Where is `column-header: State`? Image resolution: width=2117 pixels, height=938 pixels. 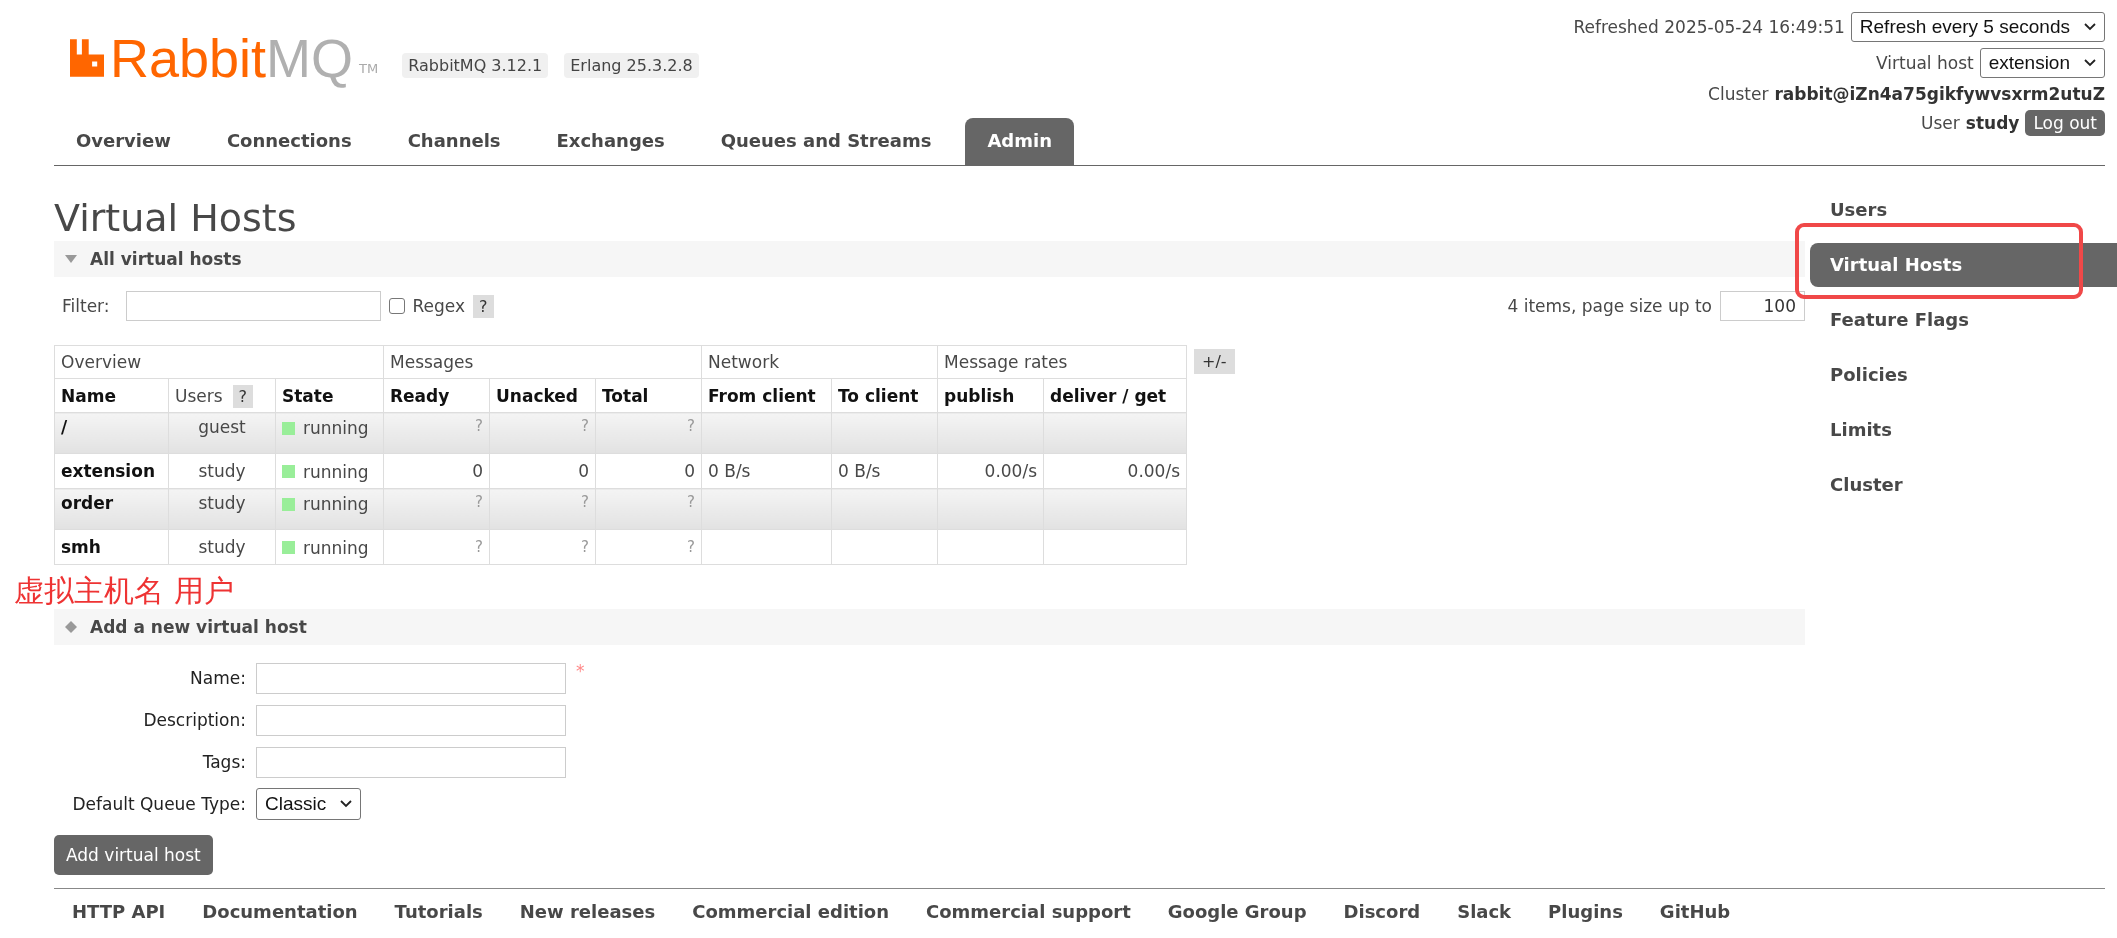 column-header: State is located at coordinates (329, 395).